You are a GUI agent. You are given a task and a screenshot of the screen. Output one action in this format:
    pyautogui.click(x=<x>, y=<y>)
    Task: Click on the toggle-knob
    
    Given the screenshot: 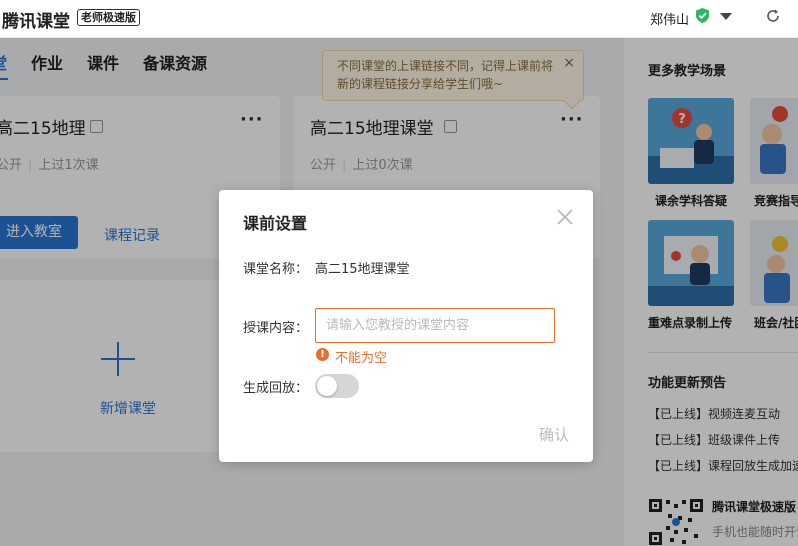 What is the action you would take?
    pyautogui.click(x=327, y=386)
    